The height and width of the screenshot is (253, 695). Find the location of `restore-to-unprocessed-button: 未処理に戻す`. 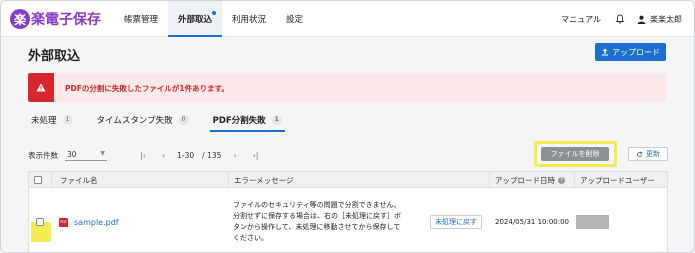

restore-to-unprocessed-button: 未処理に戻す is located at coordinates (456, 222).